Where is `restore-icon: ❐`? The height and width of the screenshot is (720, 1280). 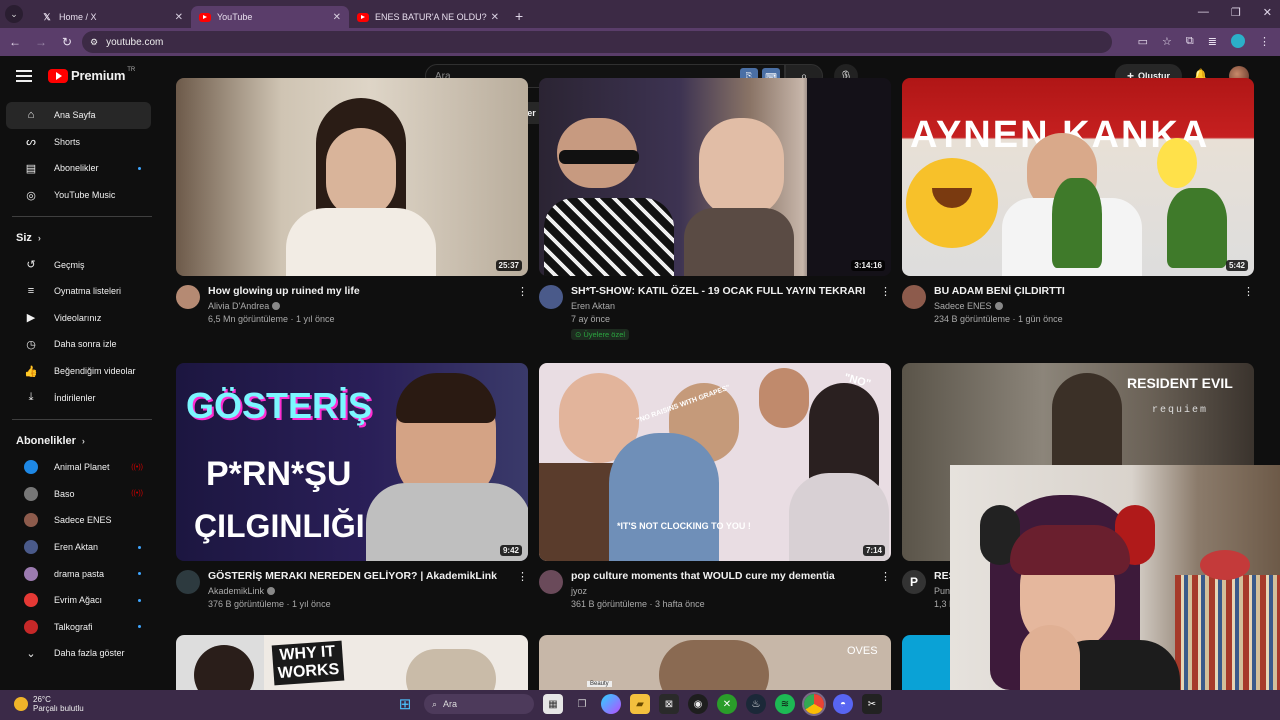 restore-icon: ❐ is located at coordinates (1236, 12).